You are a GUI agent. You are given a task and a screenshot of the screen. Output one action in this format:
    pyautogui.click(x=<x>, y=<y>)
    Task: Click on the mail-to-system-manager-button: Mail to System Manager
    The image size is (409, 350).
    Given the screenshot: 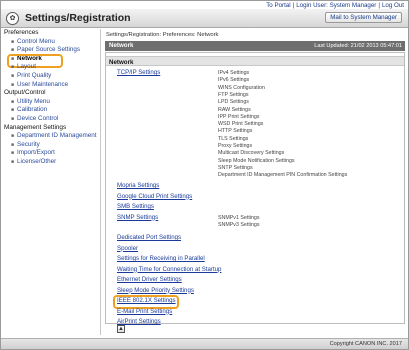 What is the action you would take?
    pyautogui.click(x=363, y=17)
    